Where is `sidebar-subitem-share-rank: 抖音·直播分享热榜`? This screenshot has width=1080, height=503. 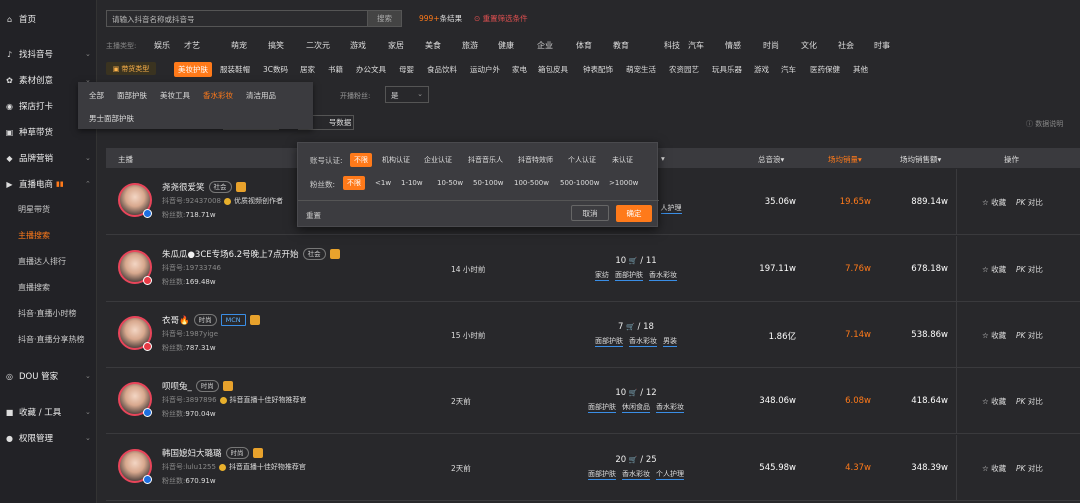
sidebar-subitem-share-rank: 抖音·直播分享热榜 is located at coordinates (51, 339).